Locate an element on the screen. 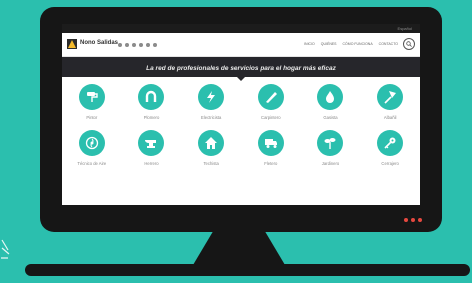  logo-icon is located at coordinates (72, 44).